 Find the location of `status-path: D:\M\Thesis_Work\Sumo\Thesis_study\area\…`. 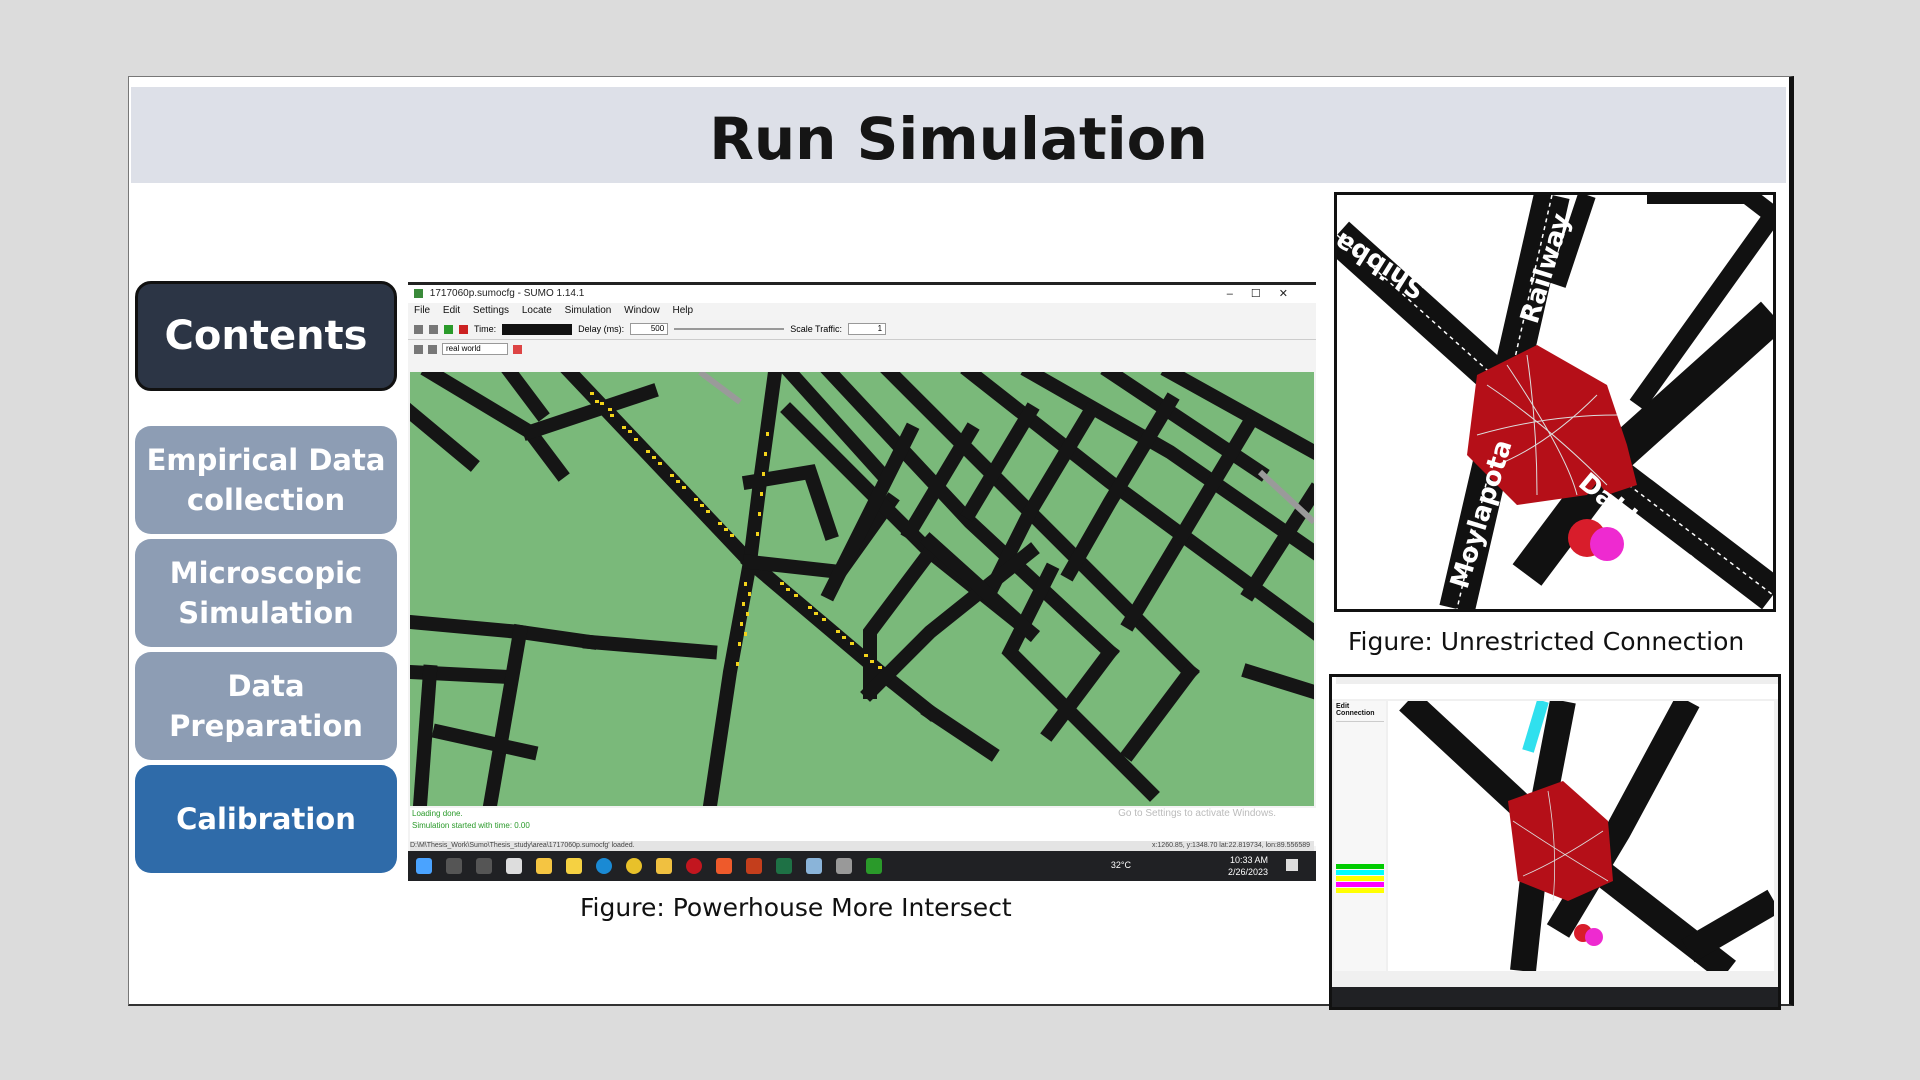

status-path: D:\M\Thesis_Work\Sumo\Thesis_study\area\… is located at coordinates (522, 845).